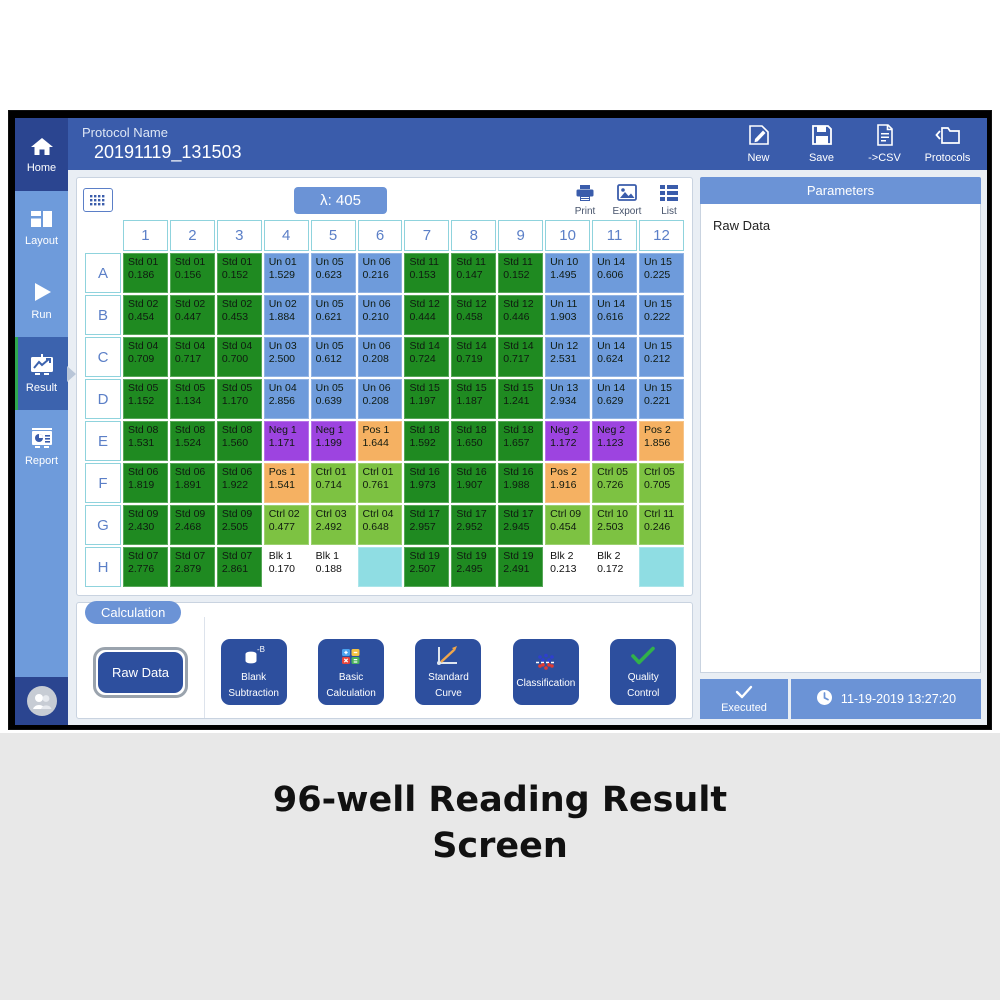 The image size is (1000, 1000). I want to click on plate-column-header: 4, so click(286, 235).